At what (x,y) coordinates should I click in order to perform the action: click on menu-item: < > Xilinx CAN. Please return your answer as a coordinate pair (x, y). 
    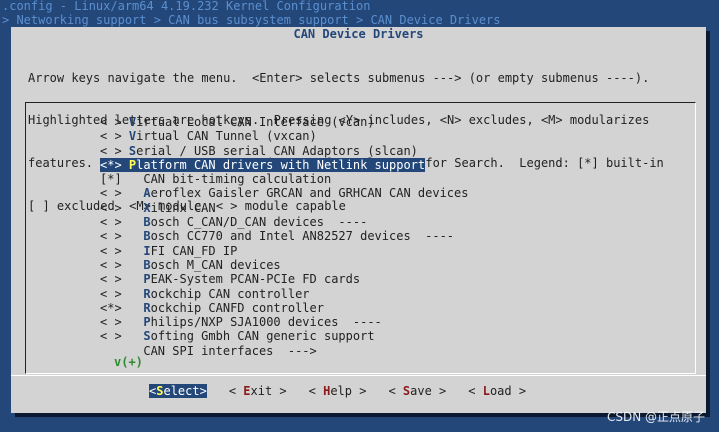
    Looking at the image, I should click on (284, 208).